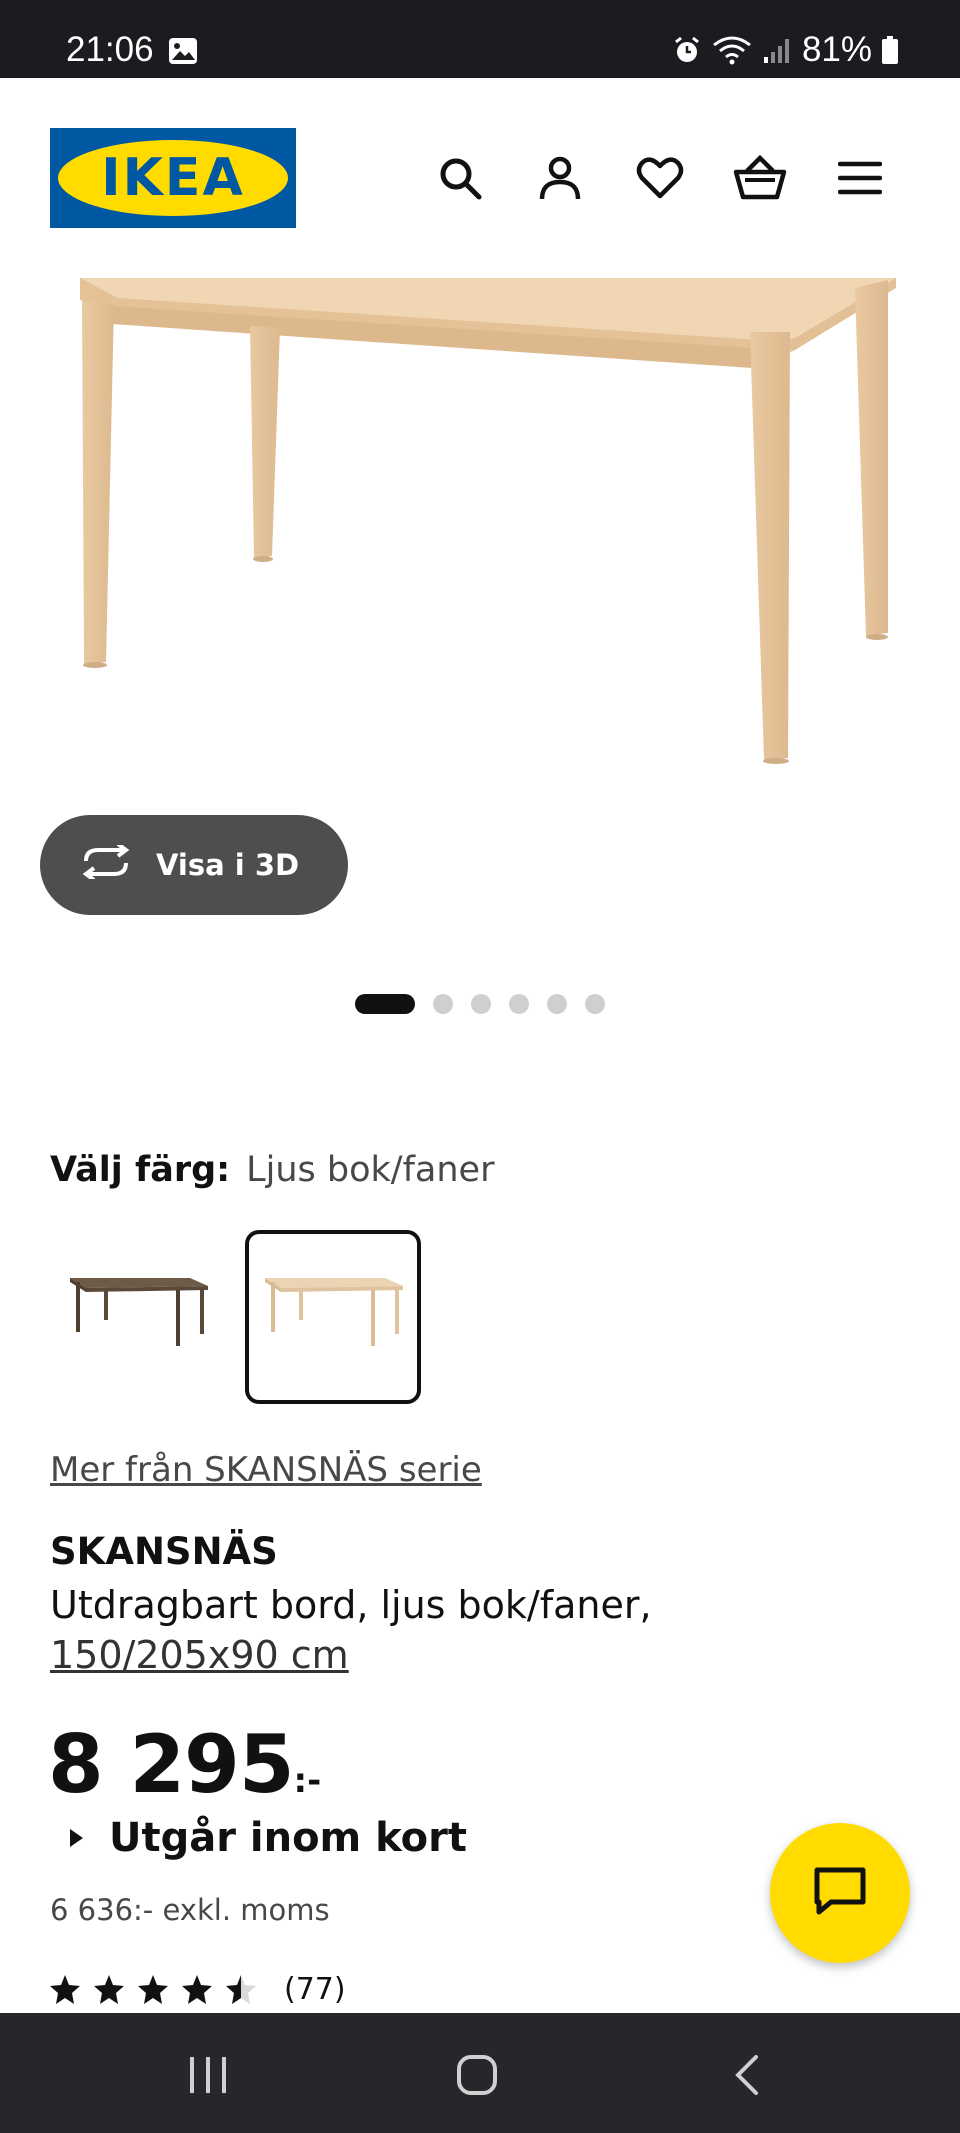  I want to click on battery-percent: 81%, so click(836, 49).